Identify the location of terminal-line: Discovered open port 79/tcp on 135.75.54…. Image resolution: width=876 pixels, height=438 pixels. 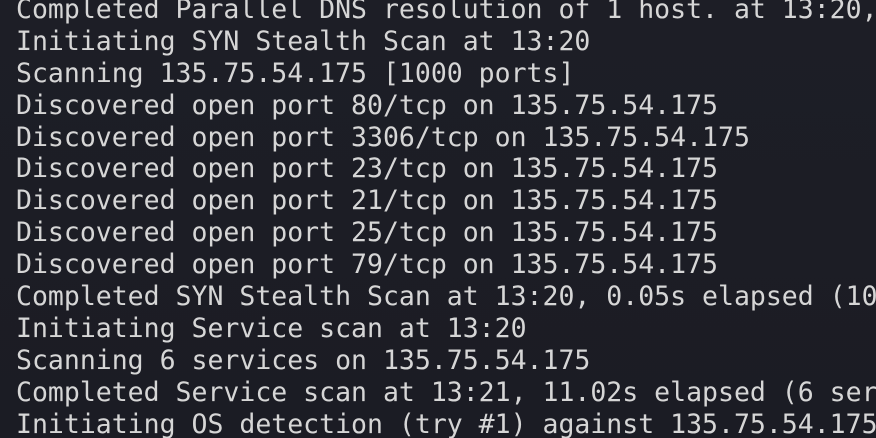
(367, 265).